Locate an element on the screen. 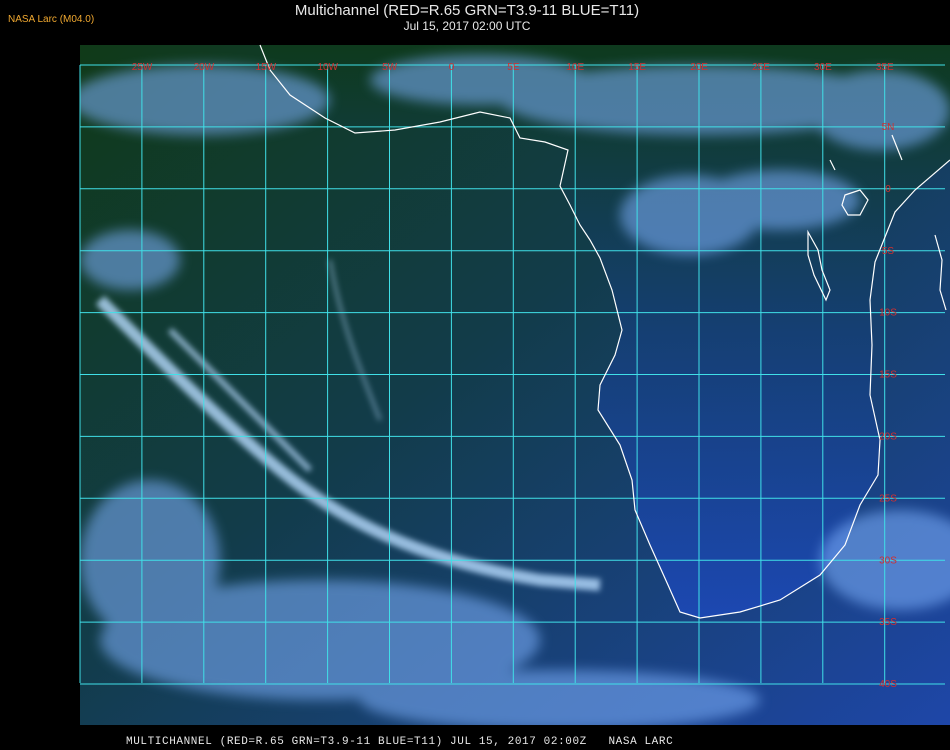 The width and height of the screenshot is (950, 750). latitude-label: 5N is located at coordinates (888, 127).